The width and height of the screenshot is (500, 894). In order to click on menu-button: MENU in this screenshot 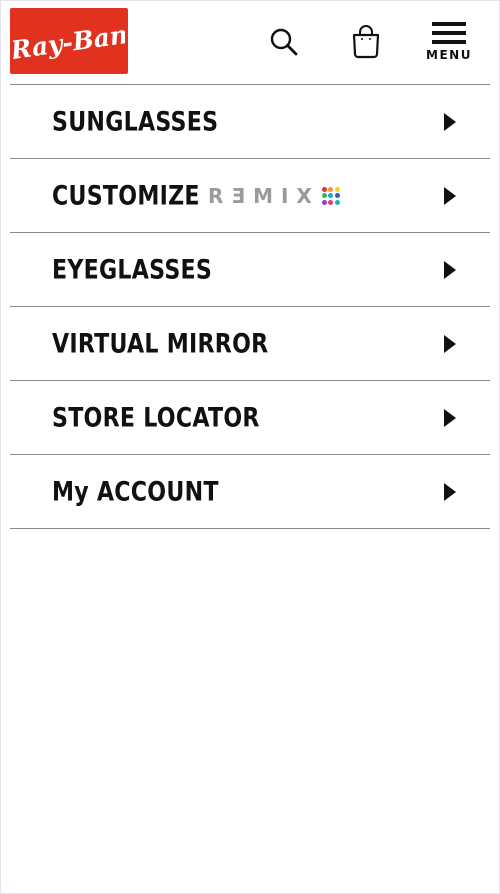, I will do `click(449, 43)`.